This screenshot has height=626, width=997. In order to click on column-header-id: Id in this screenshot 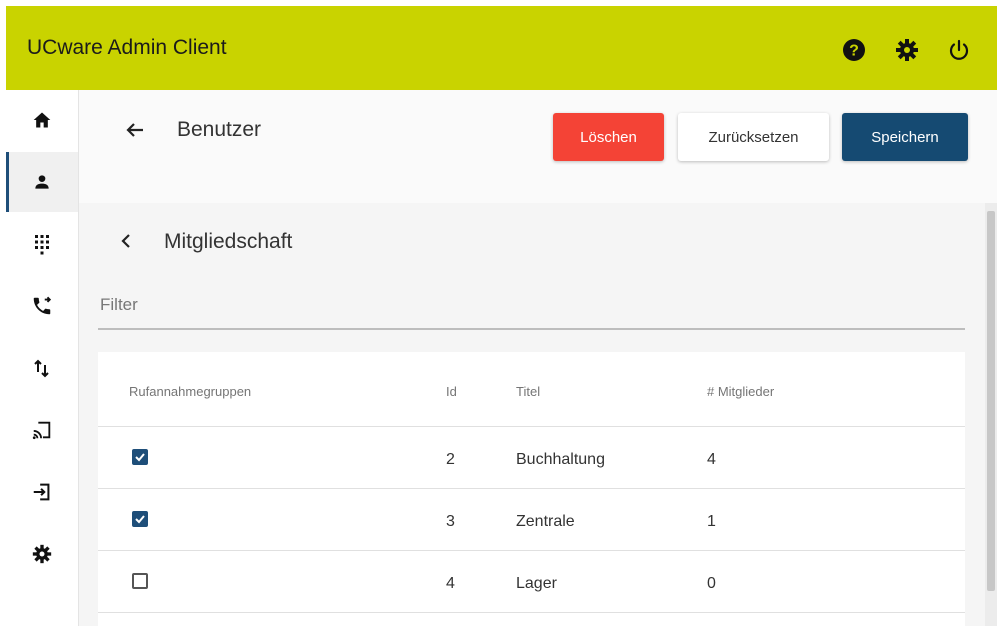, I will do `click(451, 391)`.